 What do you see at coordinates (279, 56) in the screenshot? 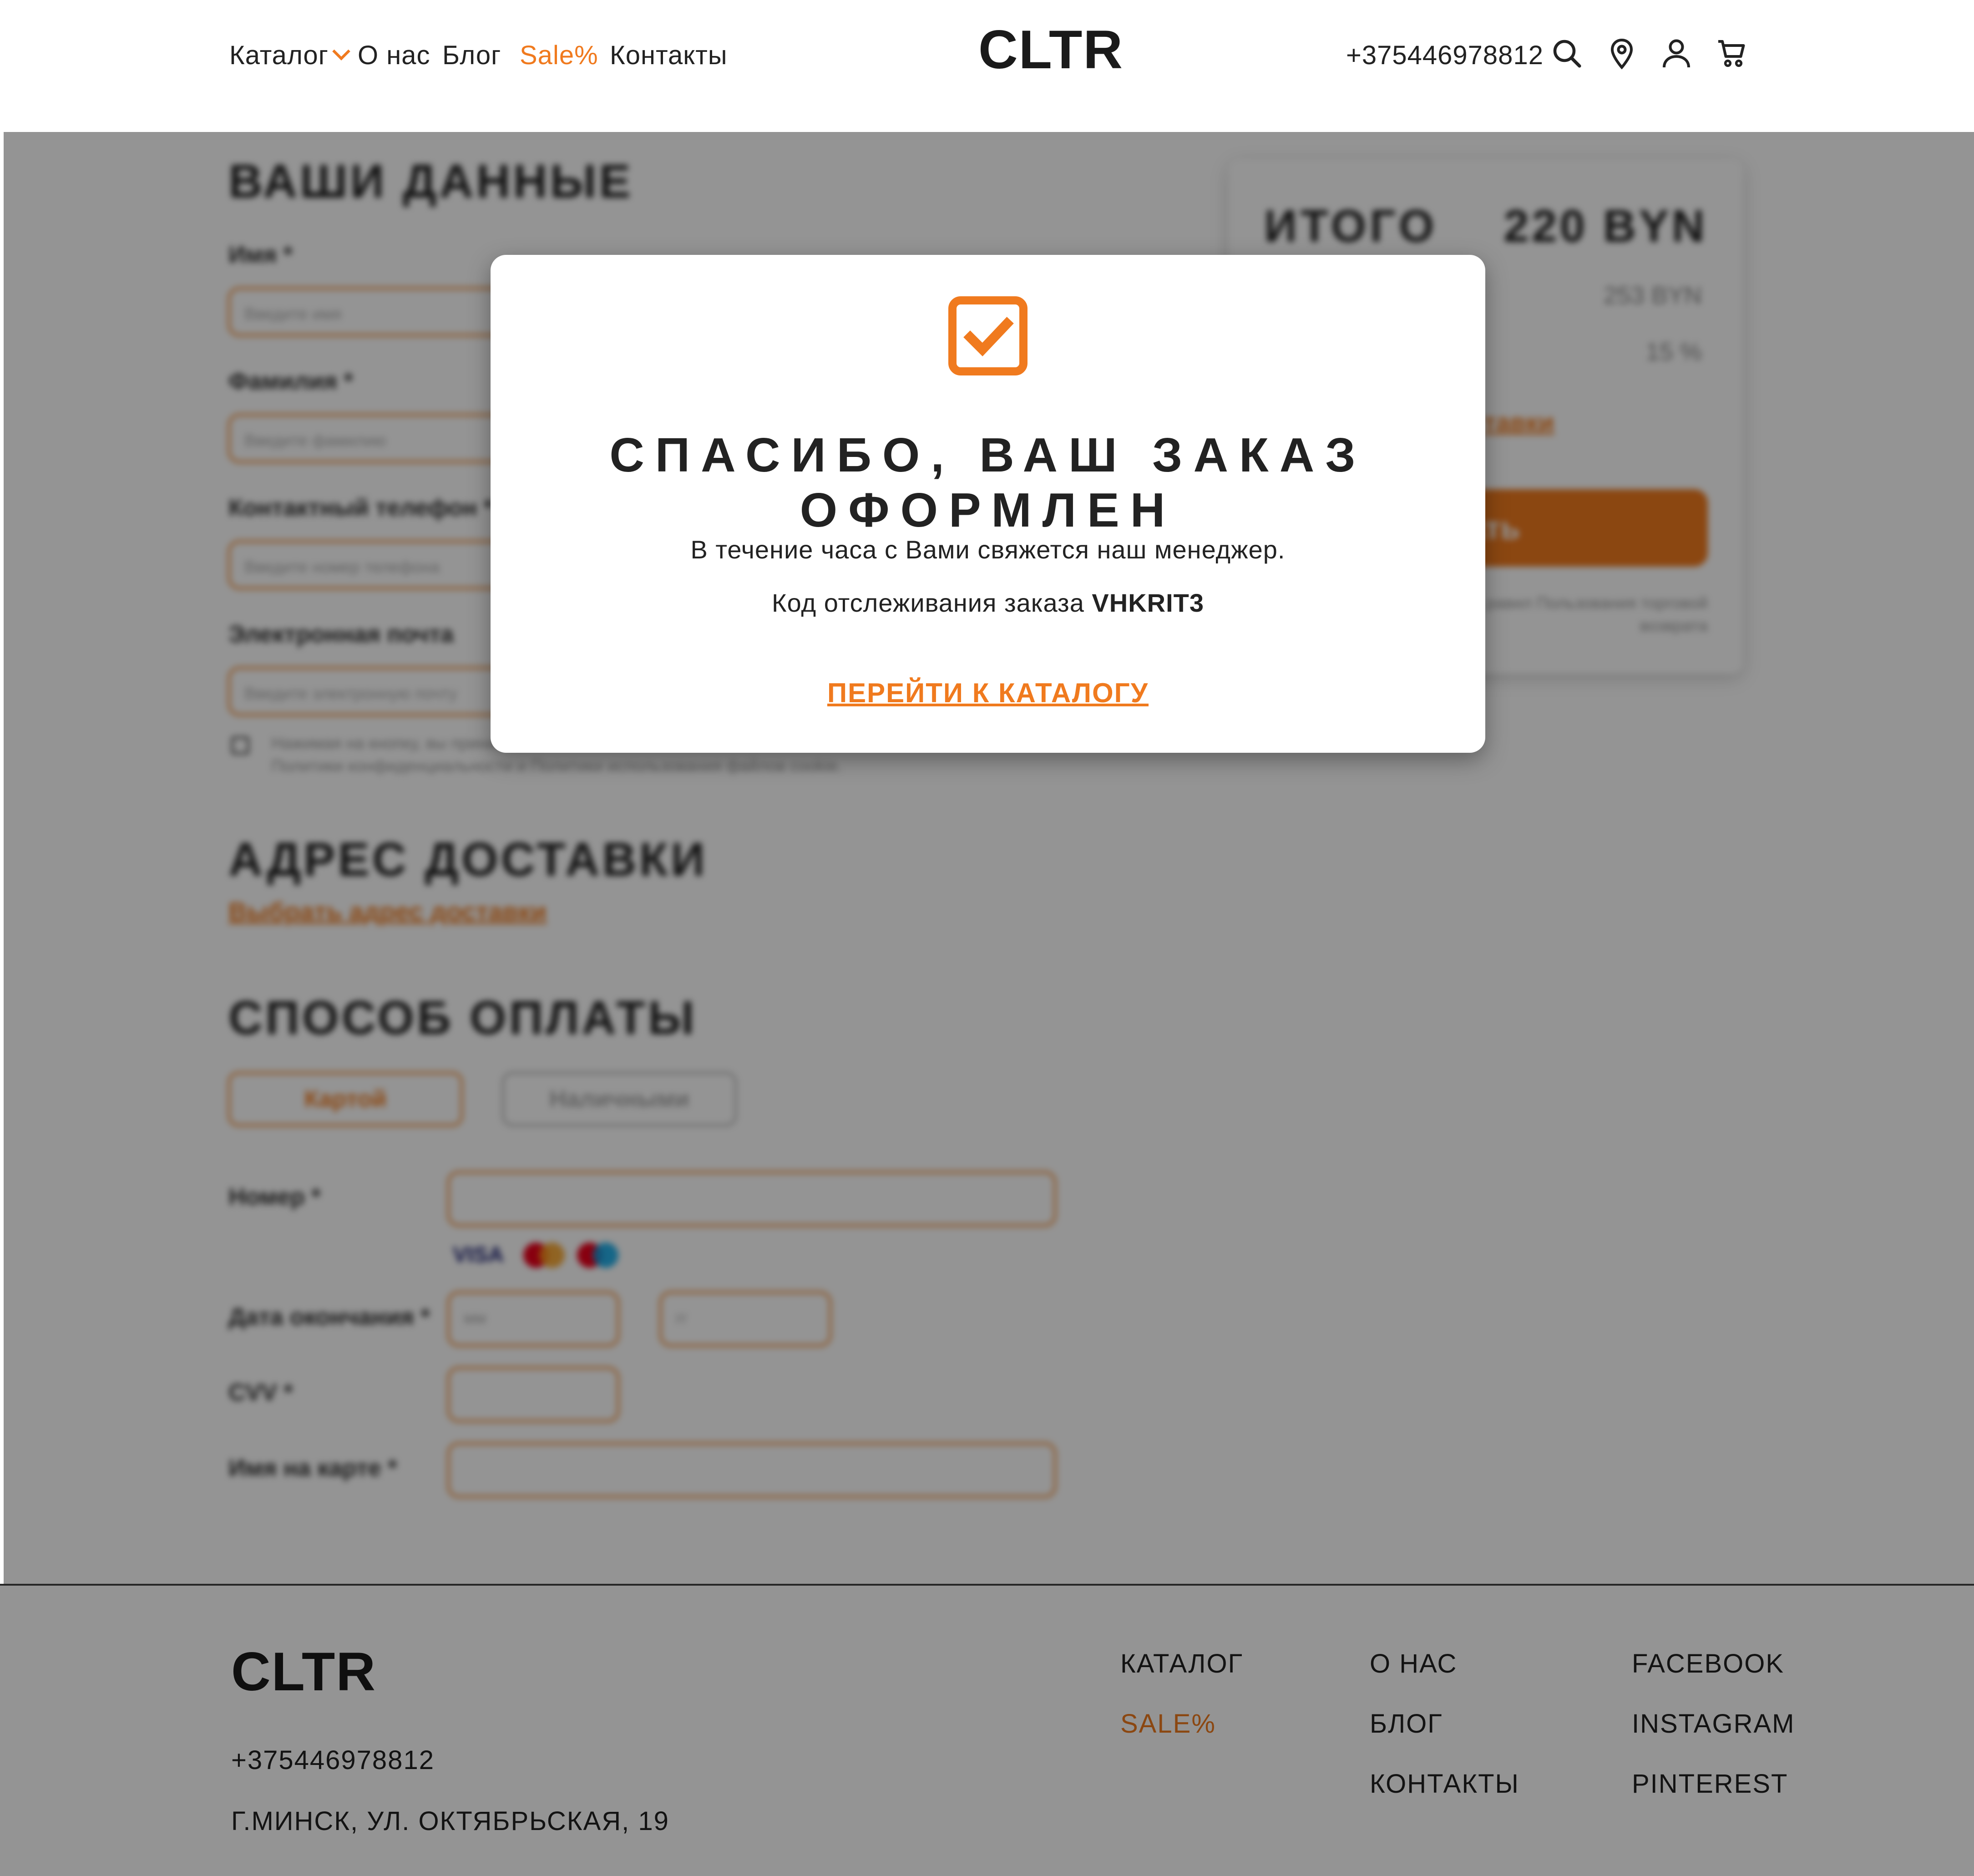
I see `nav-catalog-label: Каталог` at bounding box center [279, 56].